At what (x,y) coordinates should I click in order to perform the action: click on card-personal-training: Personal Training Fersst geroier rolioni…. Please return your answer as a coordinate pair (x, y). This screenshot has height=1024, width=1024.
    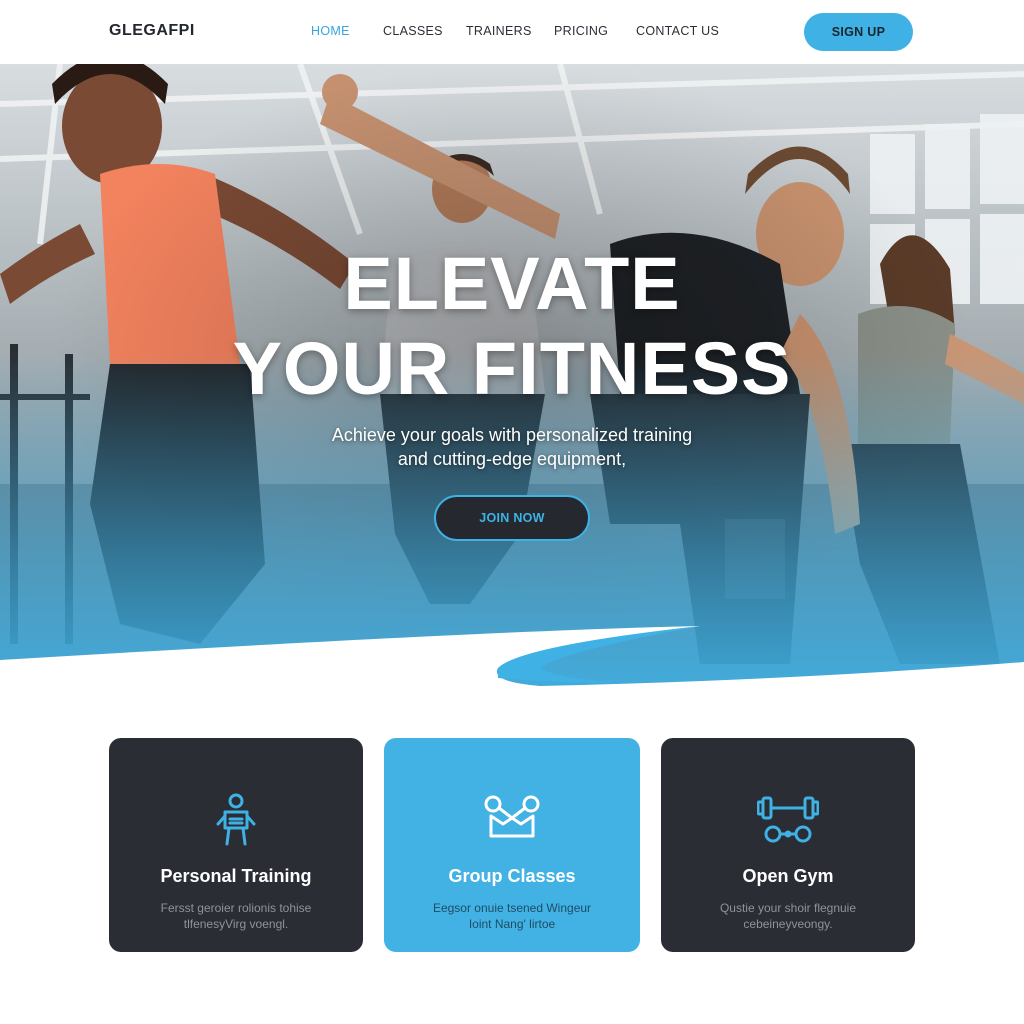
    Looking at the image, I should click on (236, 845).